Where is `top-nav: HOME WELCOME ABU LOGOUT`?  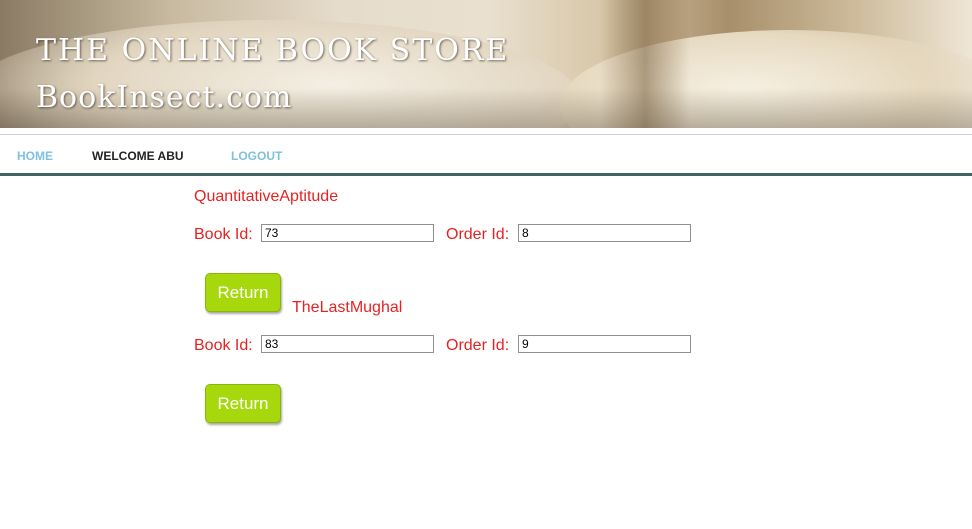 top-nav: HOME WELCOME ABU LOGOUT is located at coordinates (486, 155).